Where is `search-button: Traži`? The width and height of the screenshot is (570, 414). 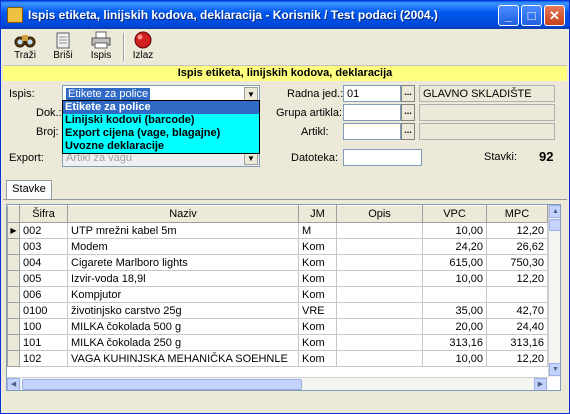
search-button: Traži is located at coordinates (25, 46).